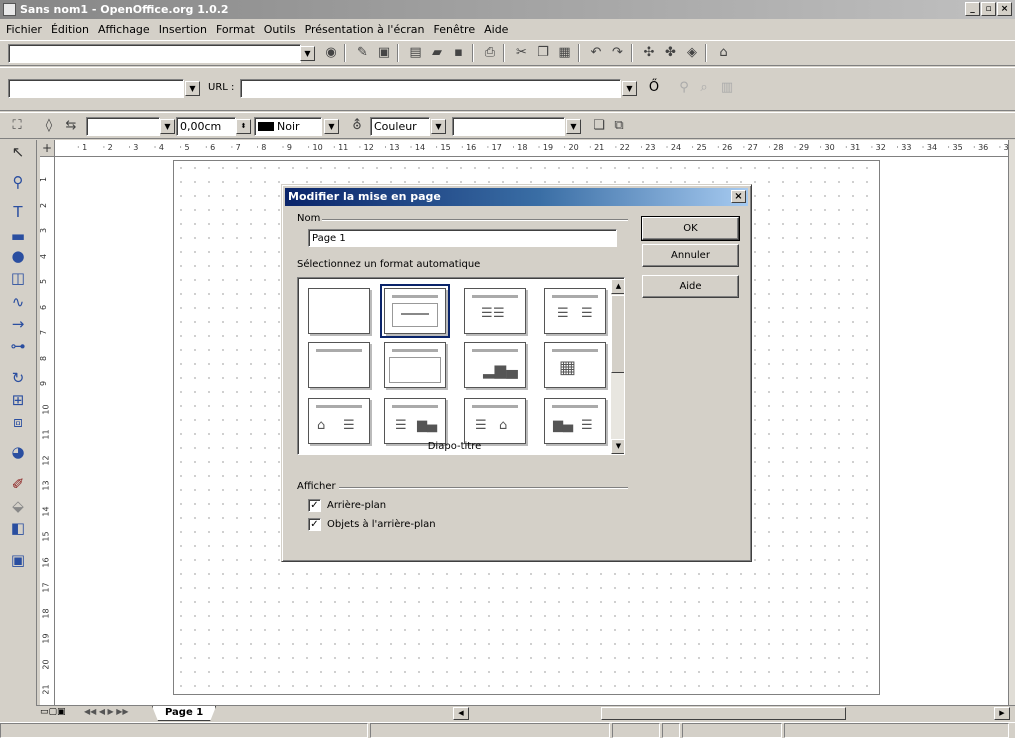 This screenshot has width=1015, height=738. Describe the element at coordinates (461, 713) in the screenshot. I see `scroll-left-icon: ◀` at that location.